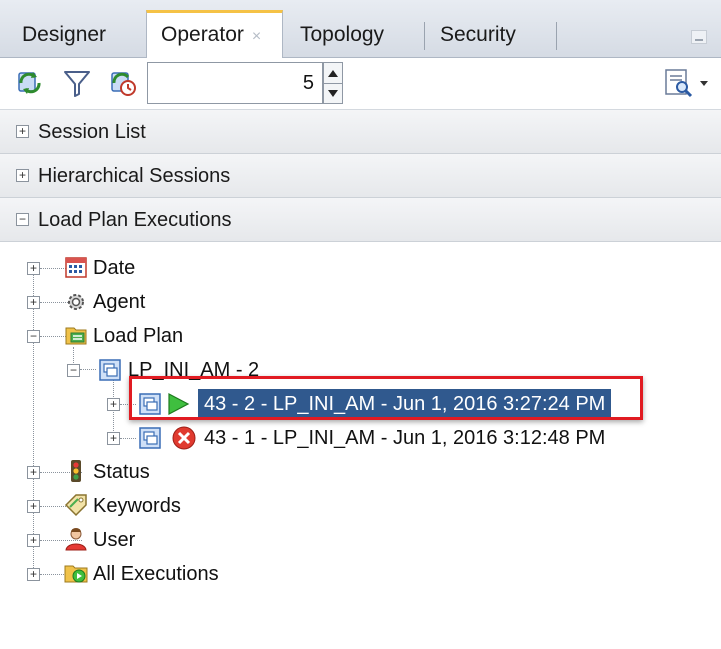  Describe the element at coordinates (150, 336) in the screenshot. I see `tree-node-load-plan: − Load Plan` at that location.